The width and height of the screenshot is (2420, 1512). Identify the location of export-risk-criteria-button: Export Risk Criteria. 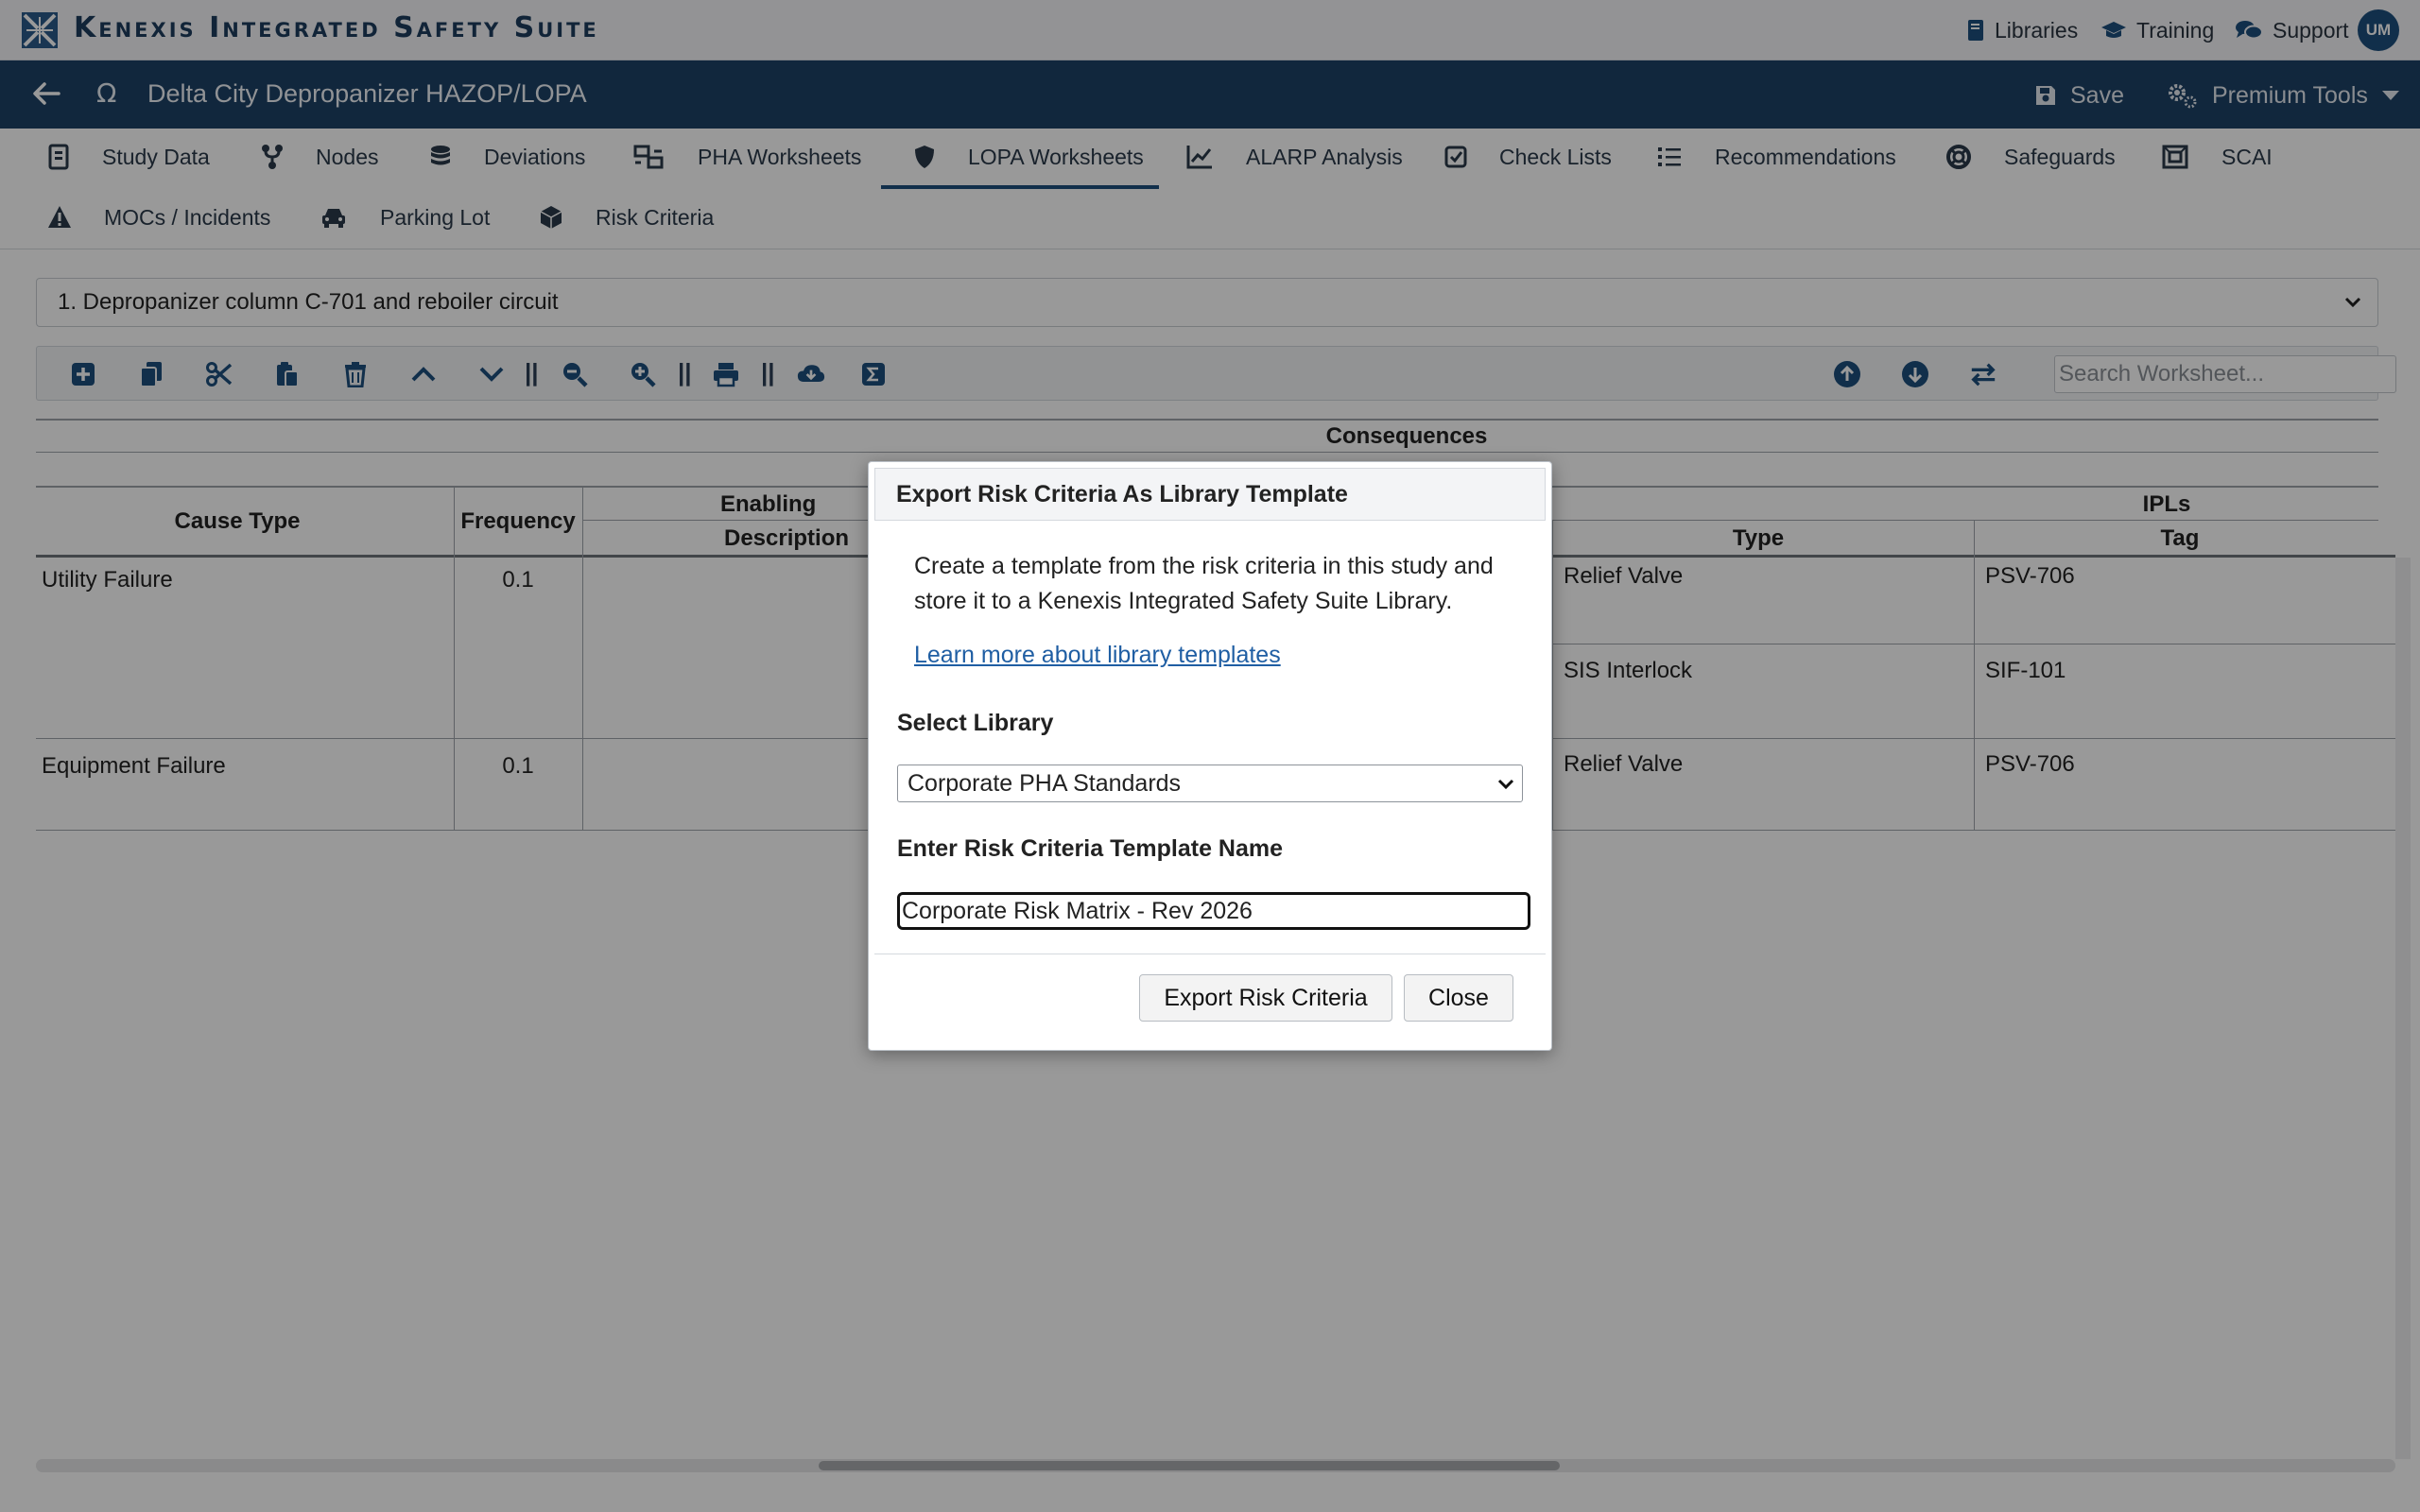
(1265, 998).